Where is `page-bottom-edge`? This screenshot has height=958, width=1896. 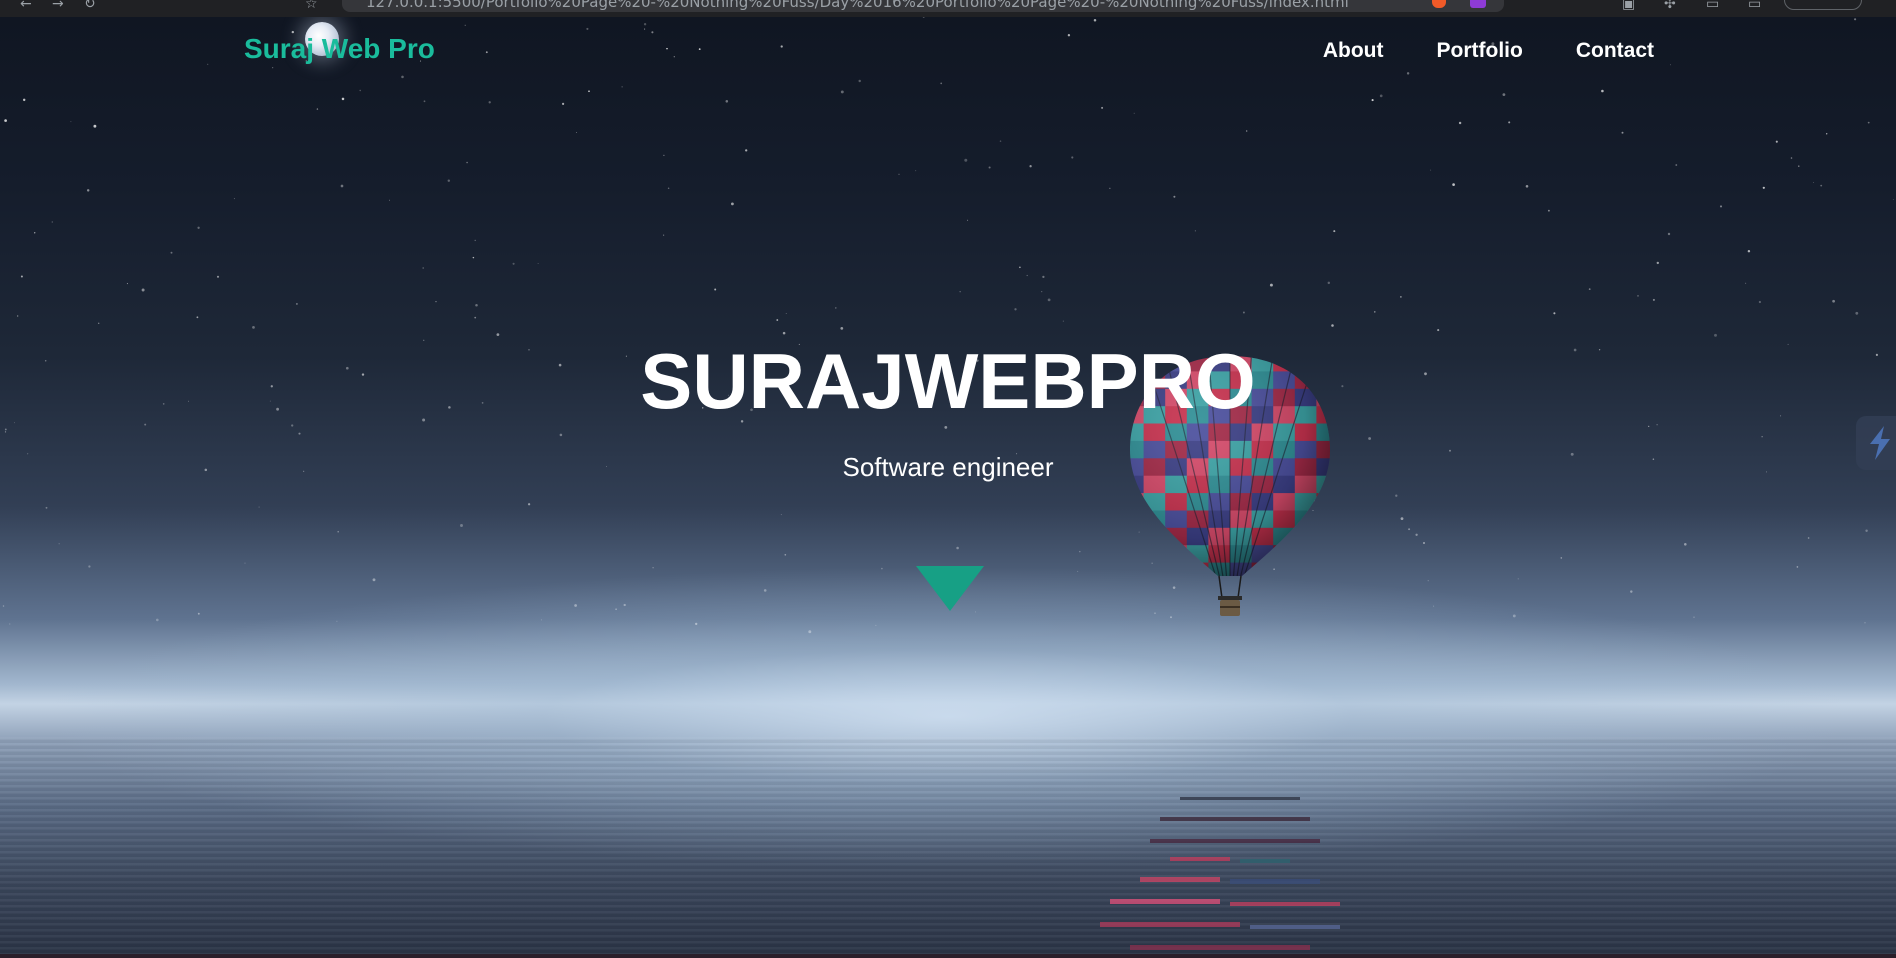 page-bottom-edge is located at coordinates (948, 956).